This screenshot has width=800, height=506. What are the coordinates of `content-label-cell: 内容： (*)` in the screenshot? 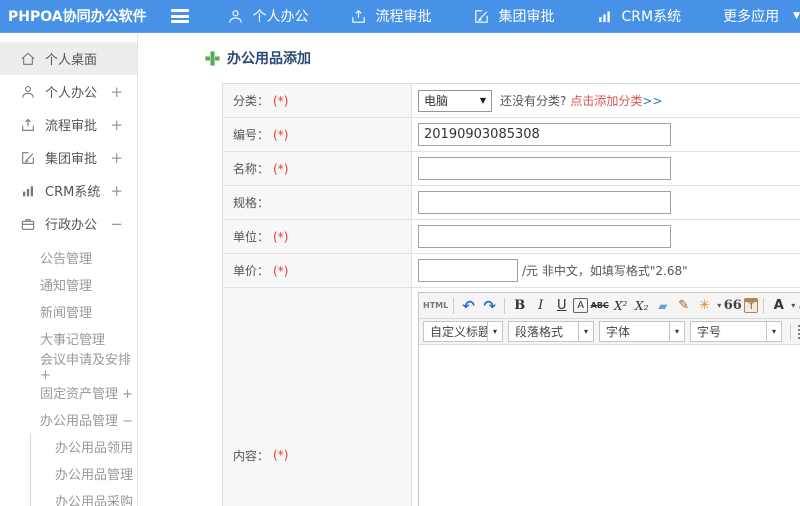 It's located at (317, 397).